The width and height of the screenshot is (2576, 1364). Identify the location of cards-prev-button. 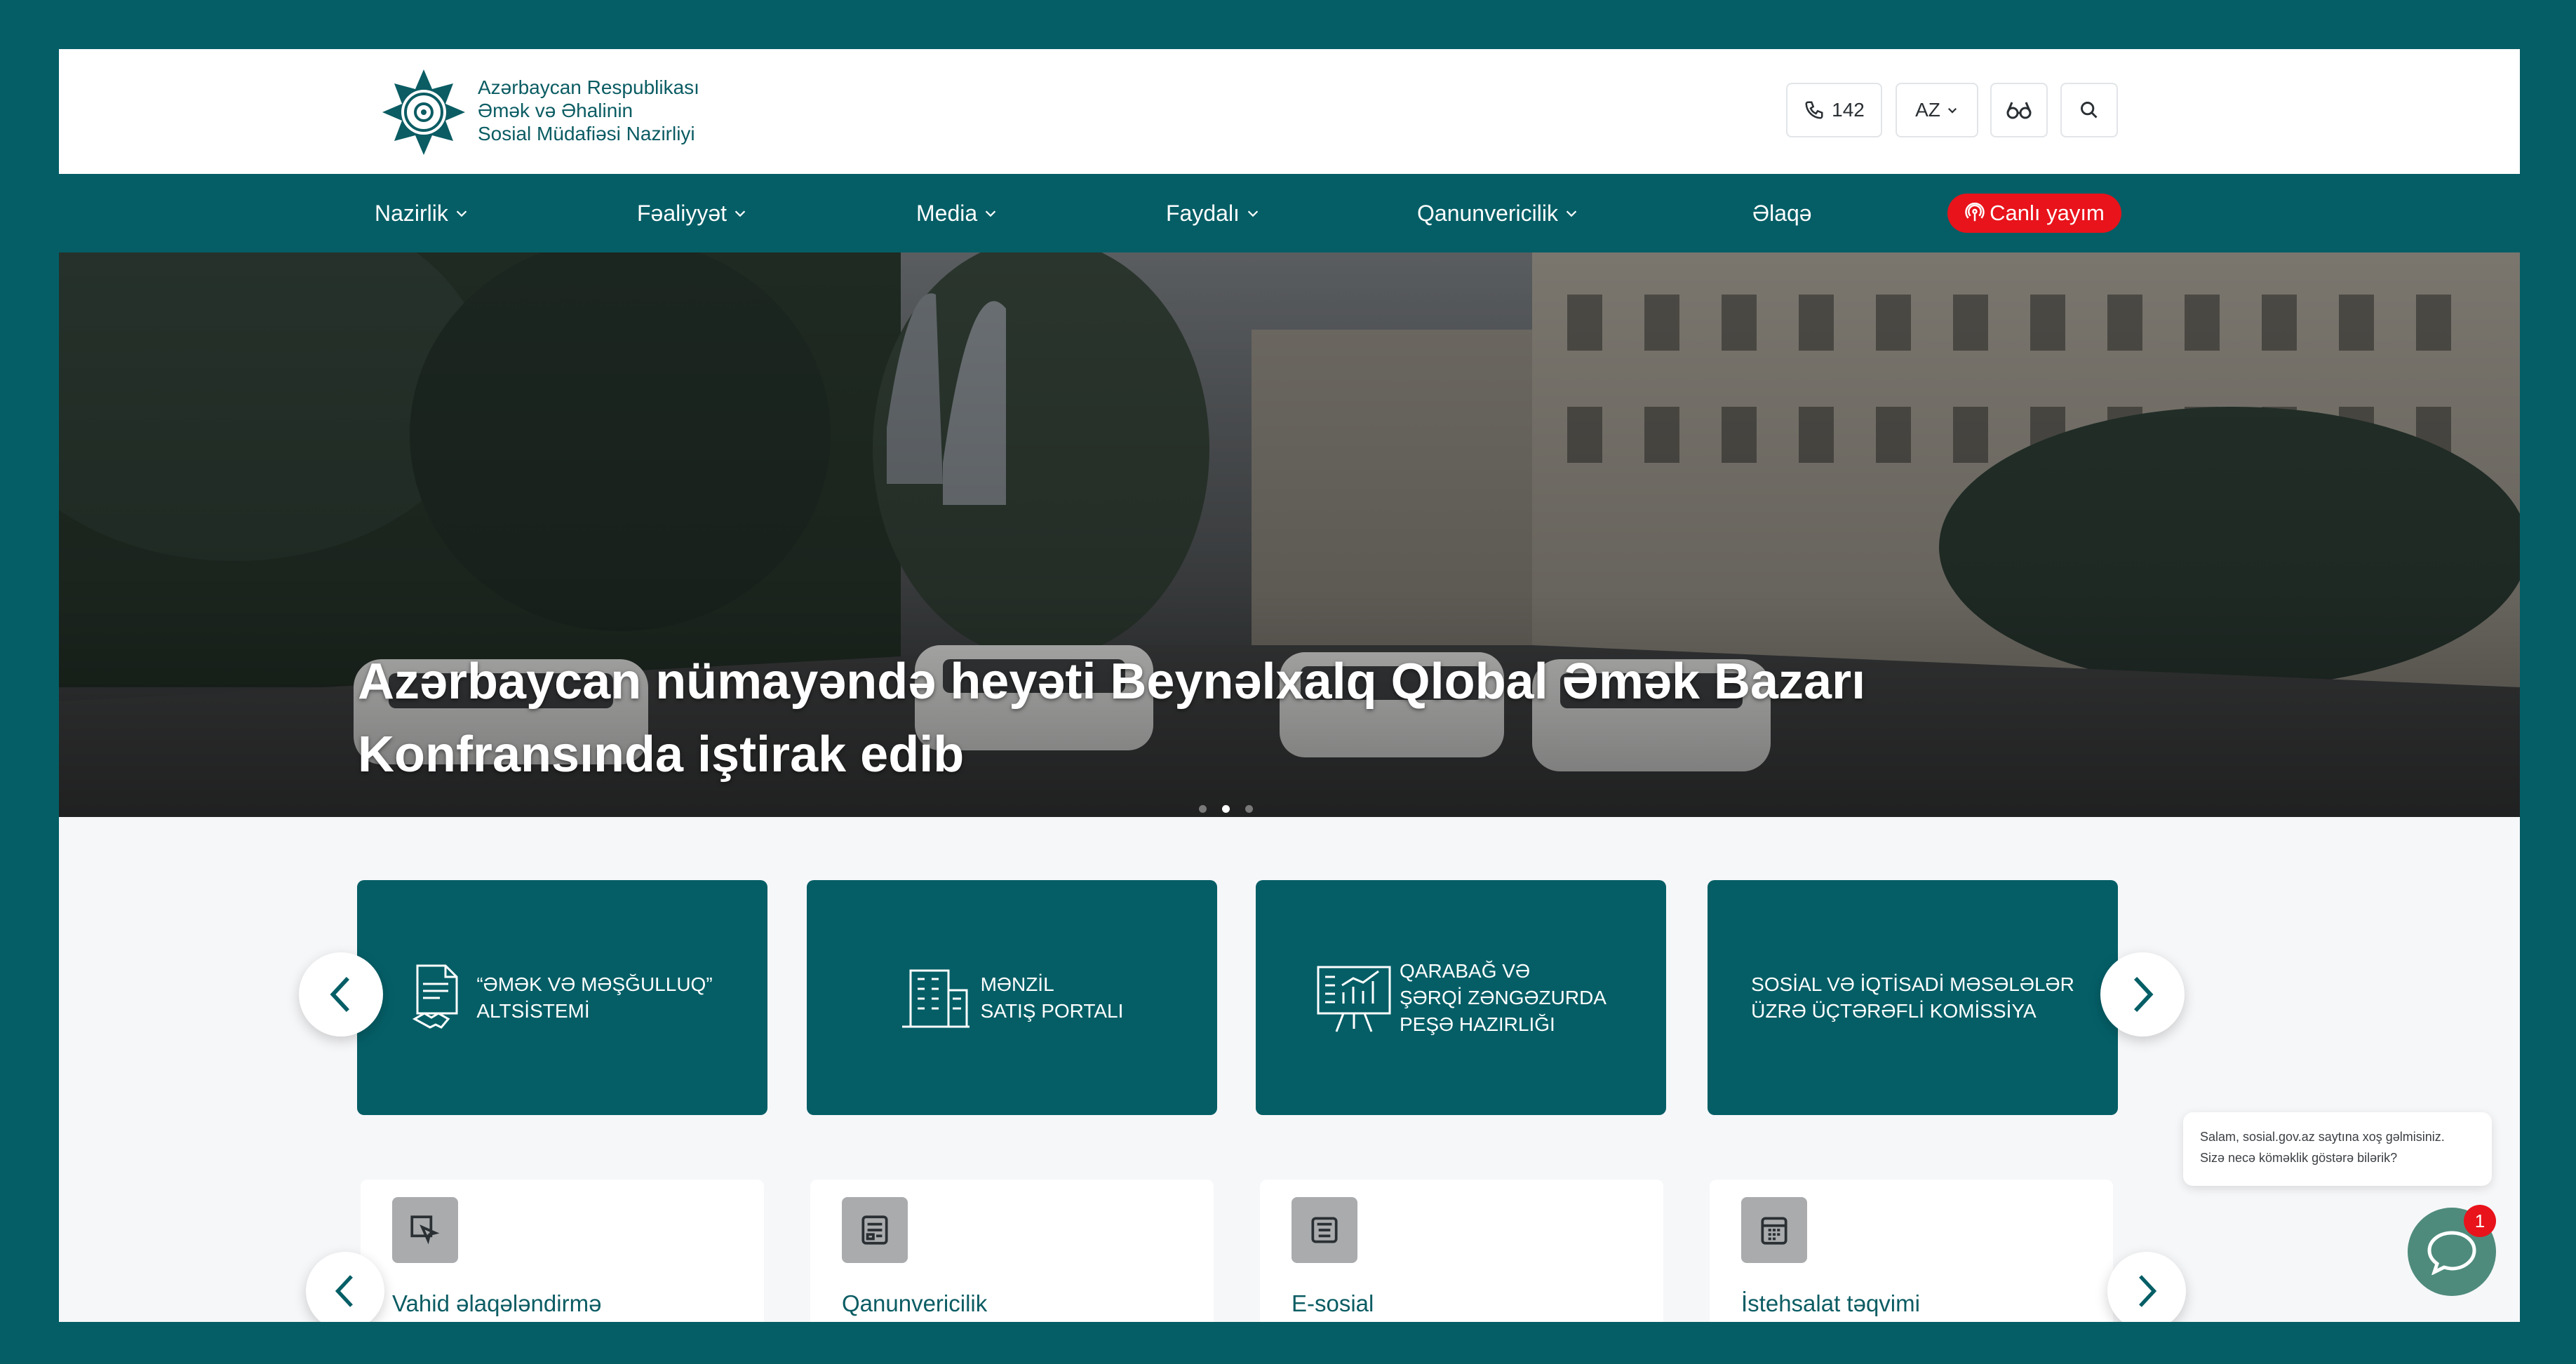
(341, 994).